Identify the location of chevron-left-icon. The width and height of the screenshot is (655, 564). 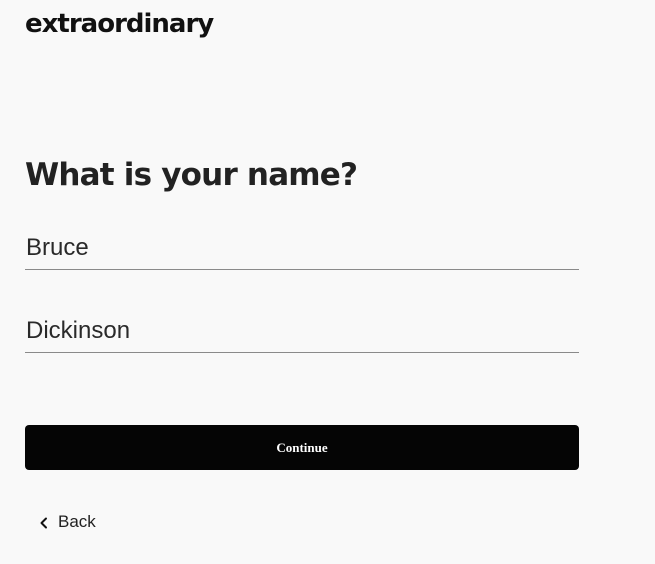
(44, 522).